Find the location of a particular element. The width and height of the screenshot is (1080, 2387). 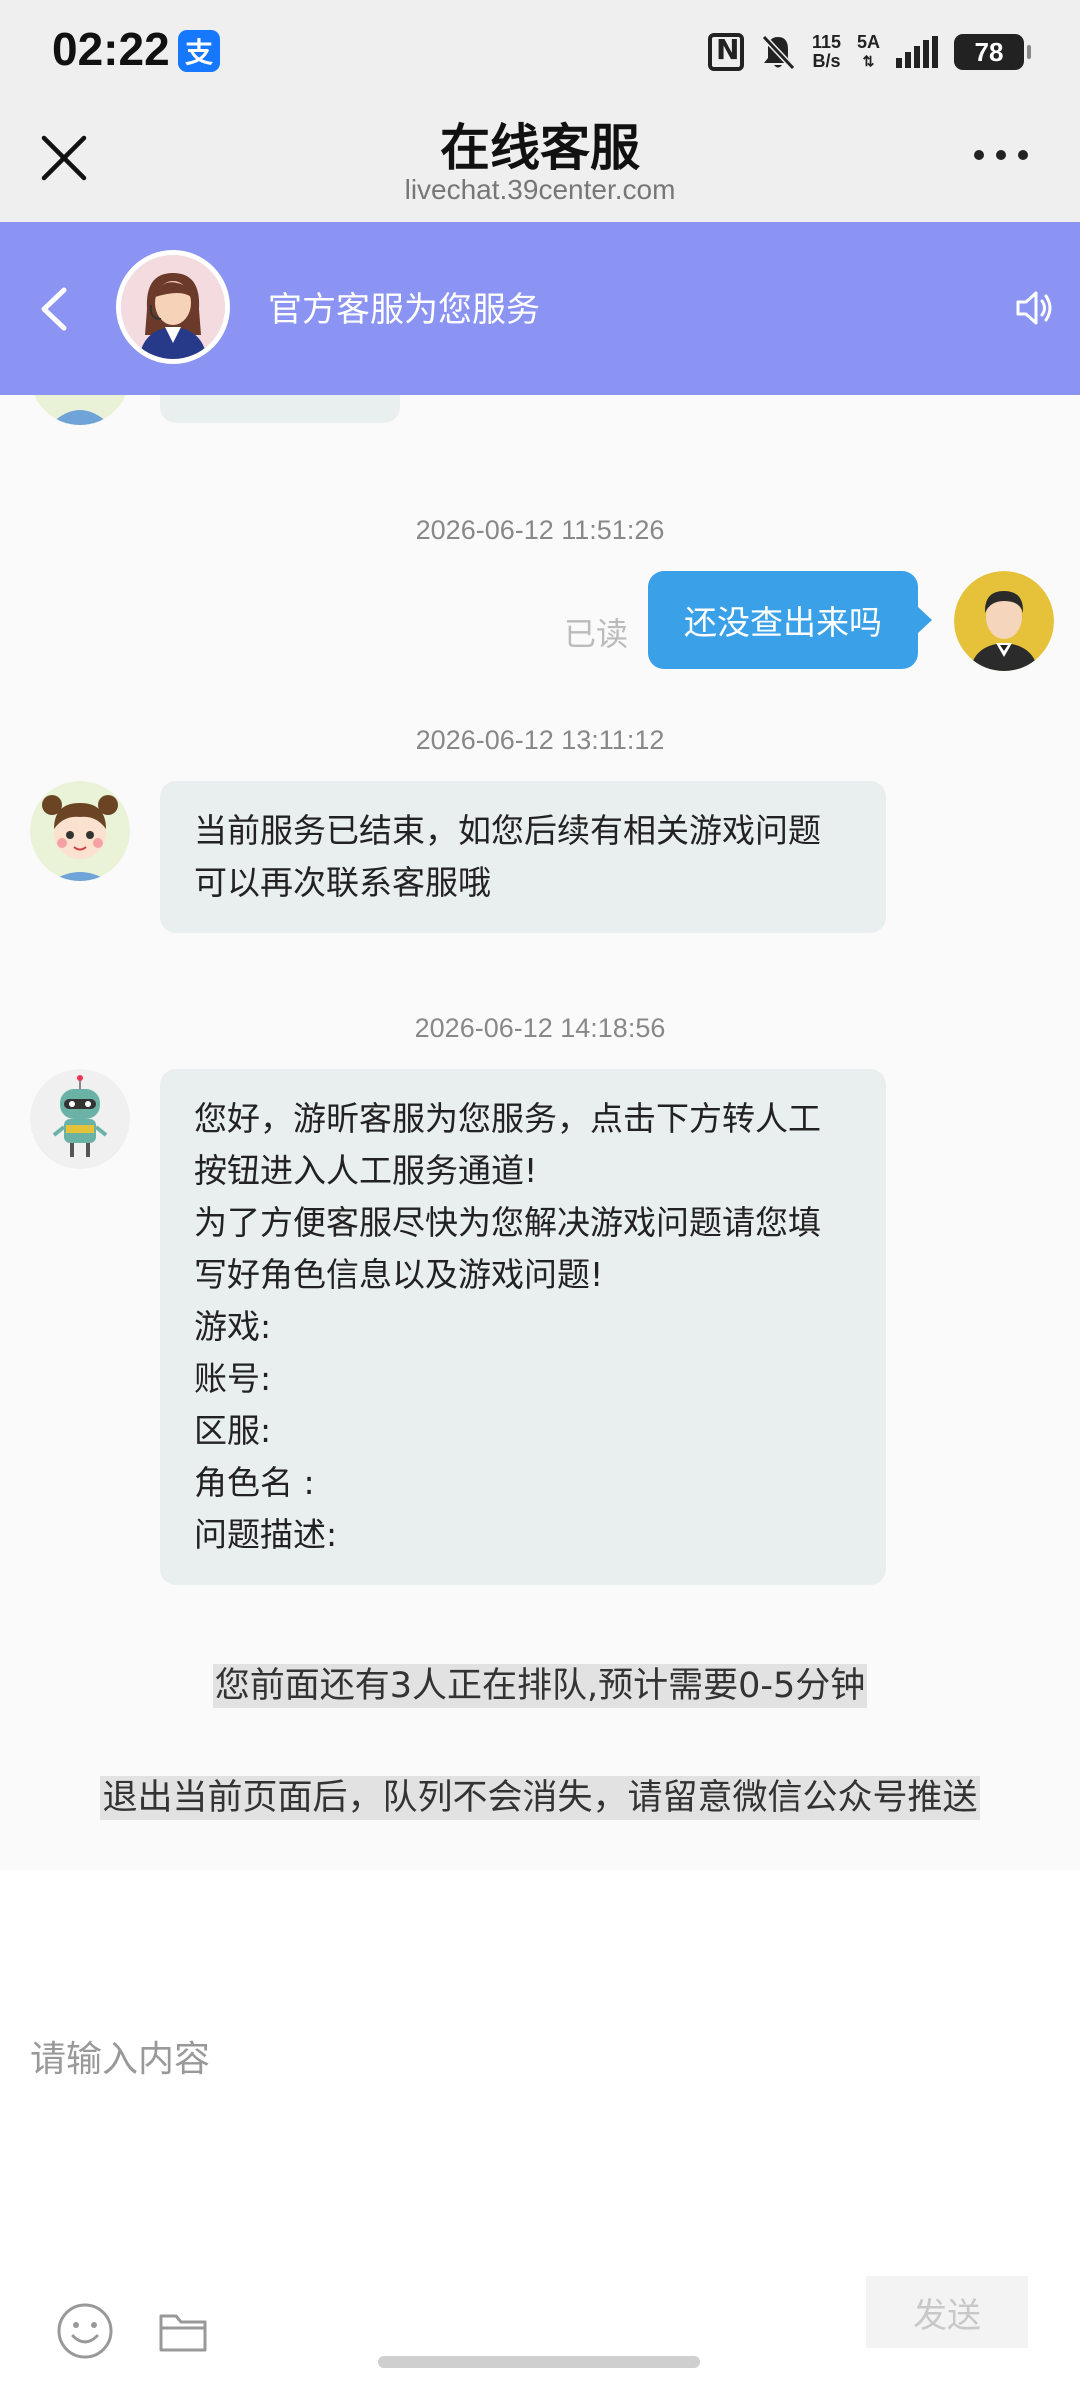

signal-icon is located at coordinates (917, 52).